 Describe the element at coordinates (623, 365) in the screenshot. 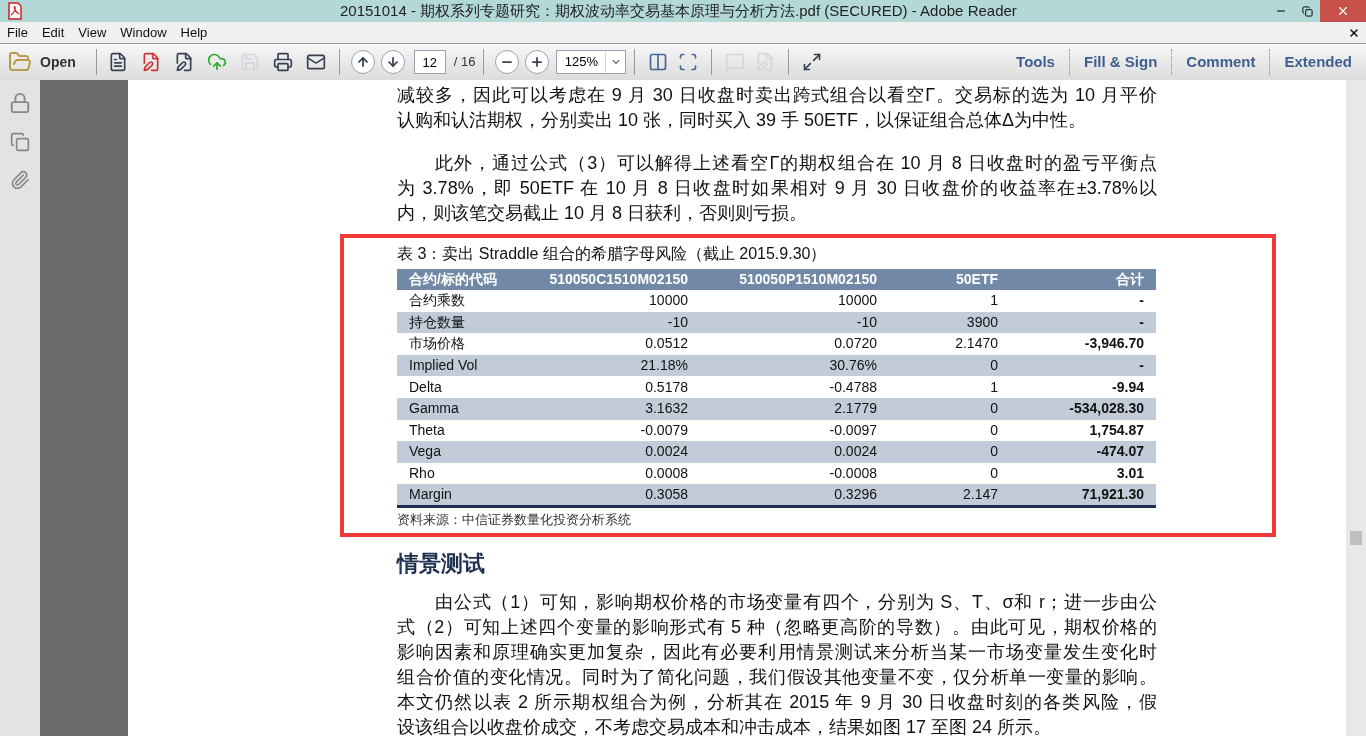

I see `table-cell: 21.18%` at that location.